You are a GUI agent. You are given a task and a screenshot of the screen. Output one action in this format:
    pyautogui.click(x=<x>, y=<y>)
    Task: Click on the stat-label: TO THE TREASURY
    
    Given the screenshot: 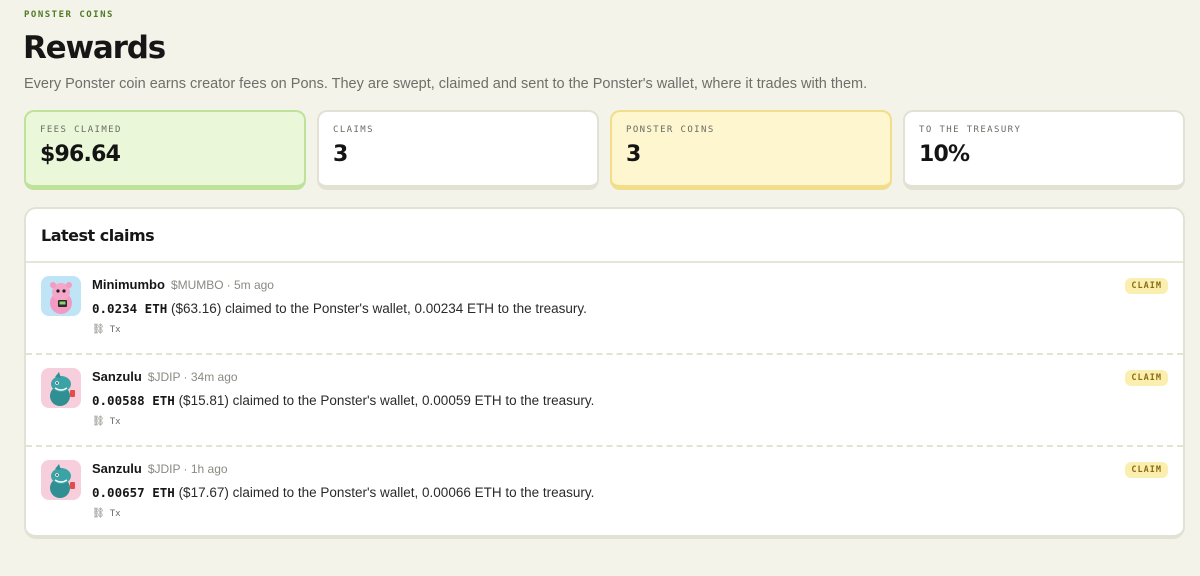 What is the action you would take?
    pyautogui.click(x=970, y=130)
    